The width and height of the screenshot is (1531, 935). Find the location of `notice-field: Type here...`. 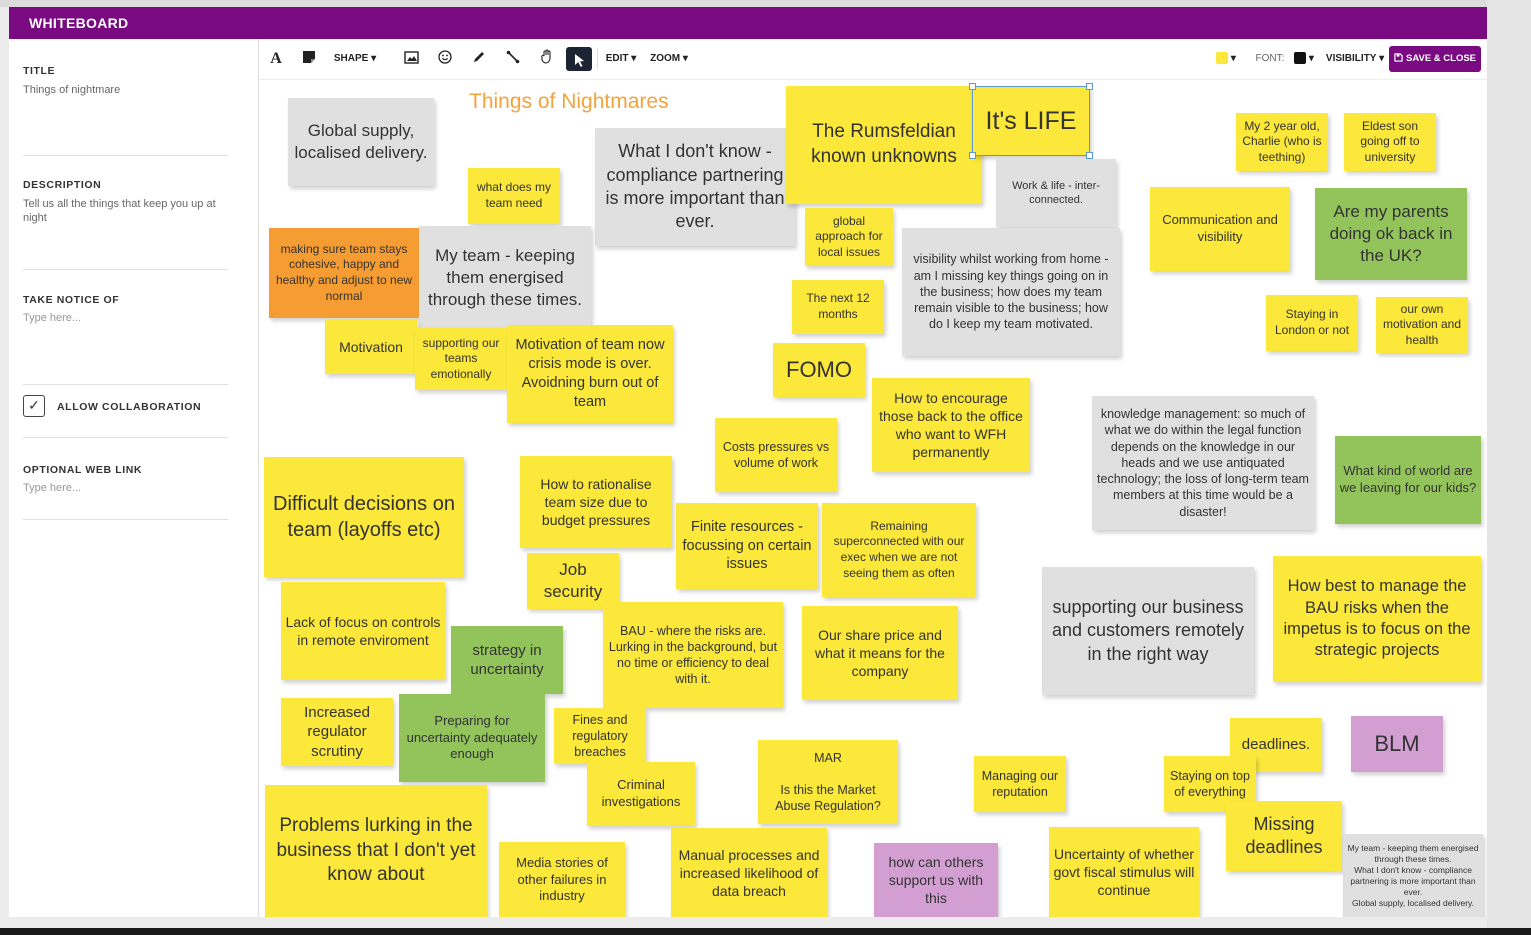

notice-field: Type here... is located at coordinates (125, 318).